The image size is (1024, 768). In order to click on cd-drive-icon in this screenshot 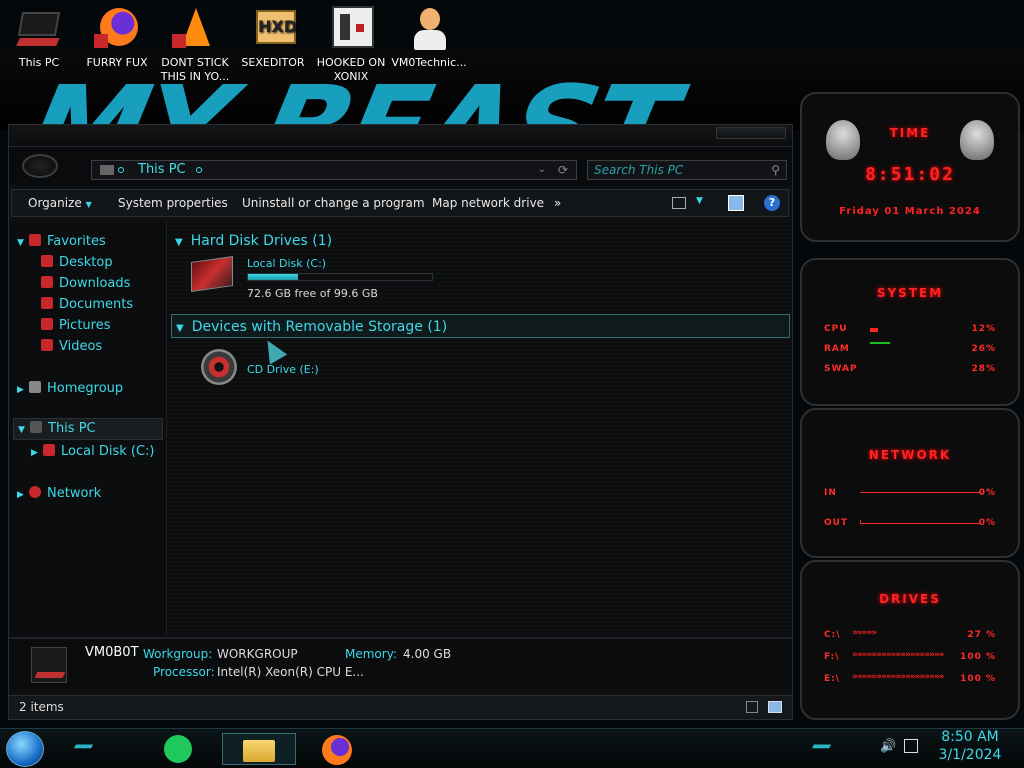, I will do `click(219, 367)`.